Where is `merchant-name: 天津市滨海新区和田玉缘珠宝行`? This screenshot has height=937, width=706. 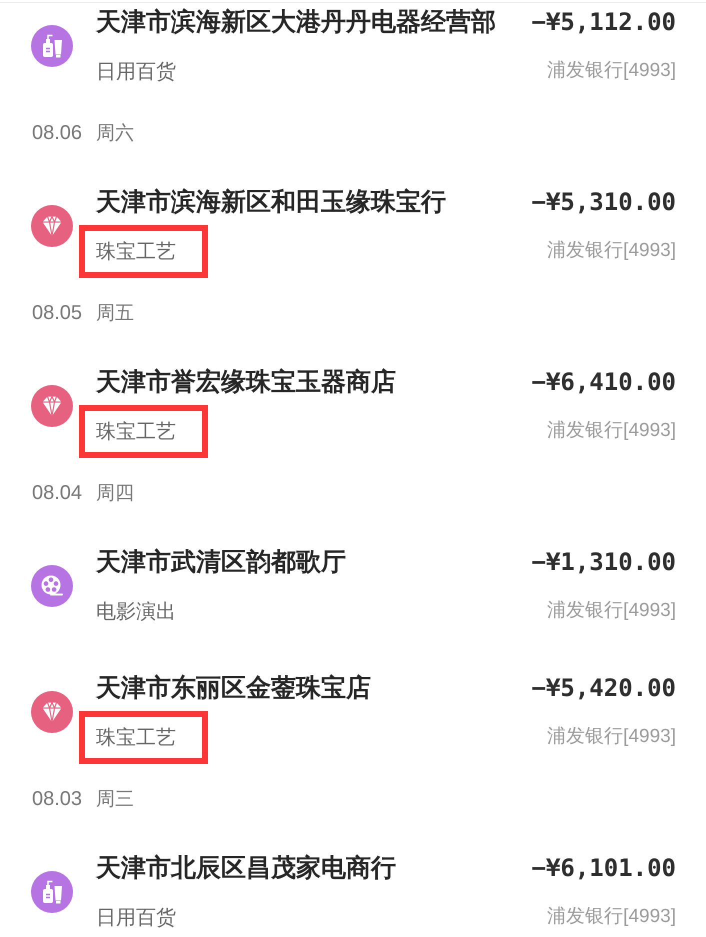 merchant-name: 天津市滨海新区和田玉缘珠宝行 is located at coordinates (271, 202).